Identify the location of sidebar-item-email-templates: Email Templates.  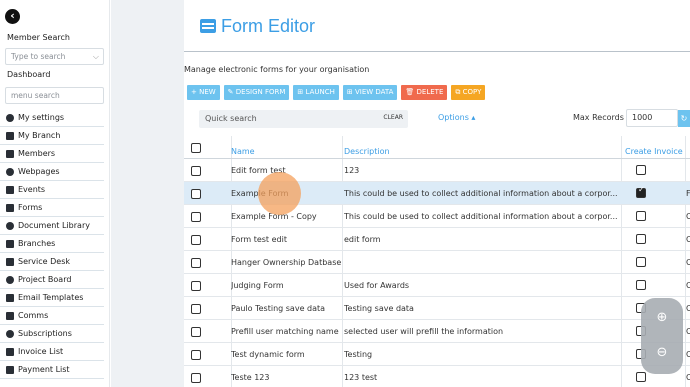
(52, 298).